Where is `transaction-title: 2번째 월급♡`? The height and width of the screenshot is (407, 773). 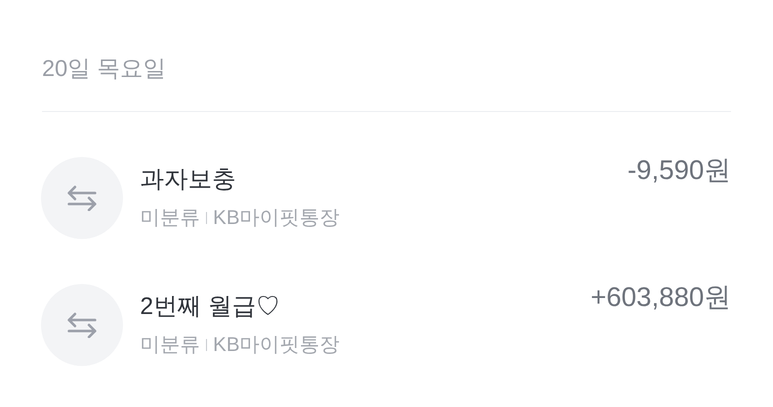 transaction-title: 2번째 월급♡ is located at coordinates (210, 307).